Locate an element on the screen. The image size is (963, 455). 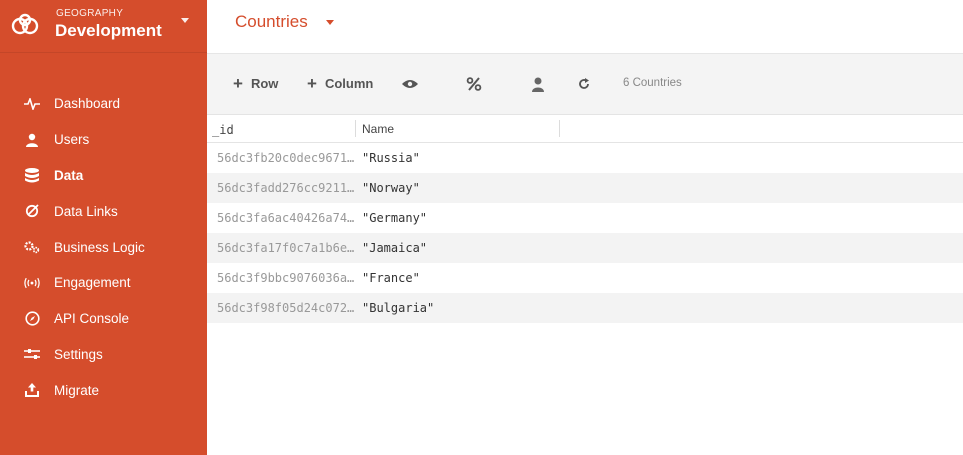
table-row: 56dc3fa6ac40426a74… "Germany" is located at coordinates (585, 218).